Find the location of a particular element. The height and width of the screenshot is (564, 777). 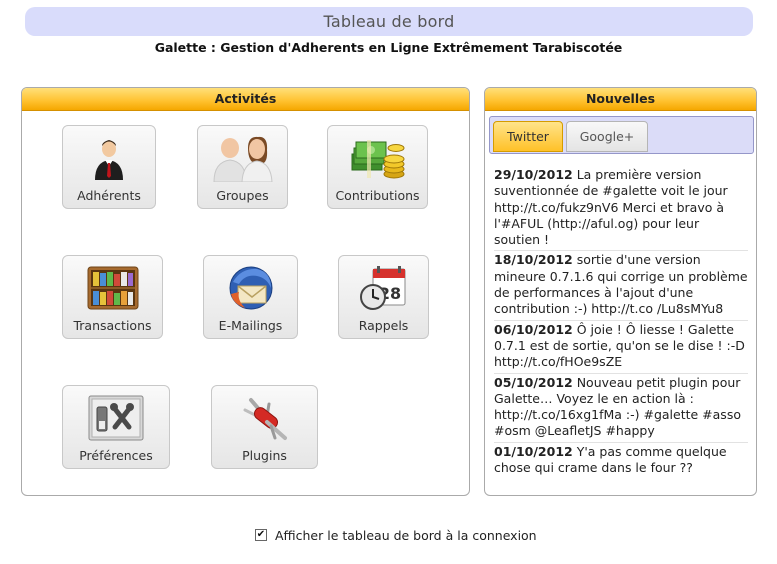

tile-emailings: E-Mailings is located at coordinates (250, 297).